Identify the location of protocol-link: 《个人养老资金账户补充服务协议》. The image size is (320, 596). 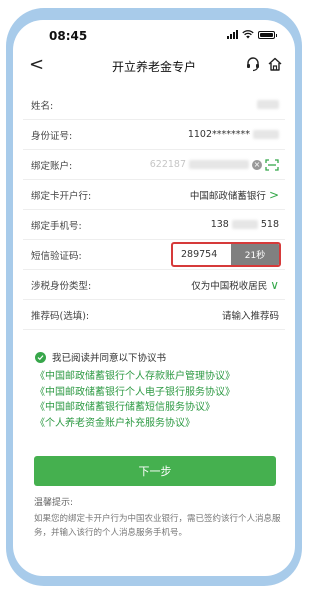
(159, 424).